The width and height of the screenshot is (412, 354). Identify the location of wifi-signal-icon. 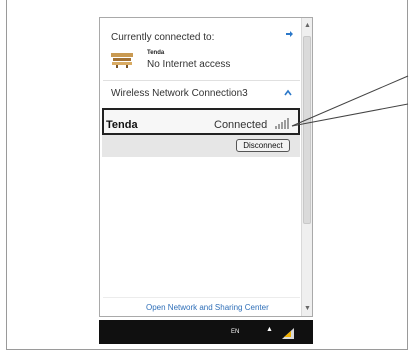
(283, 123).